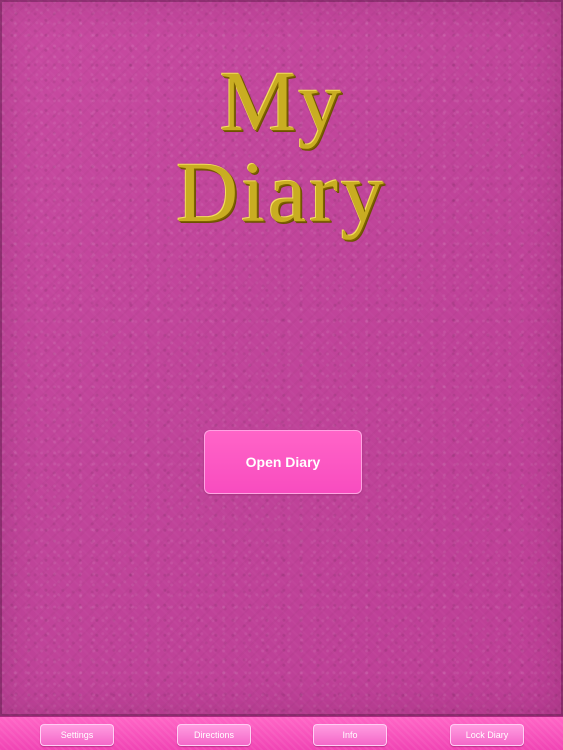  Describe the element at coordinates (281, 192) in the screenshot. I see `diary-title-diary: Diary` at that location.